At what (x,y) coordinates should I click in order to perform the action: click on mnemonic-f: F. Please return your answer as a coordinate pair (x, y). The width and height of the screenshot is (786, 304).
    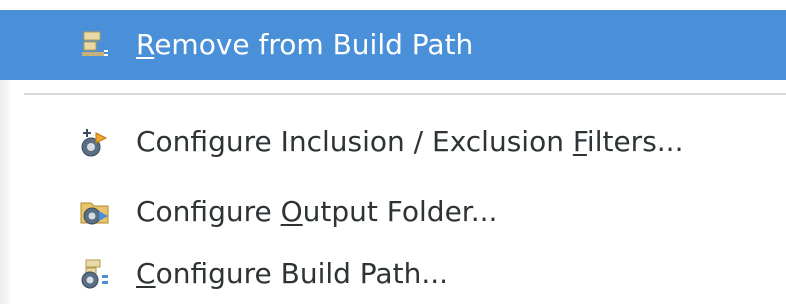
    Looking at the image, I should click on (579, 141).